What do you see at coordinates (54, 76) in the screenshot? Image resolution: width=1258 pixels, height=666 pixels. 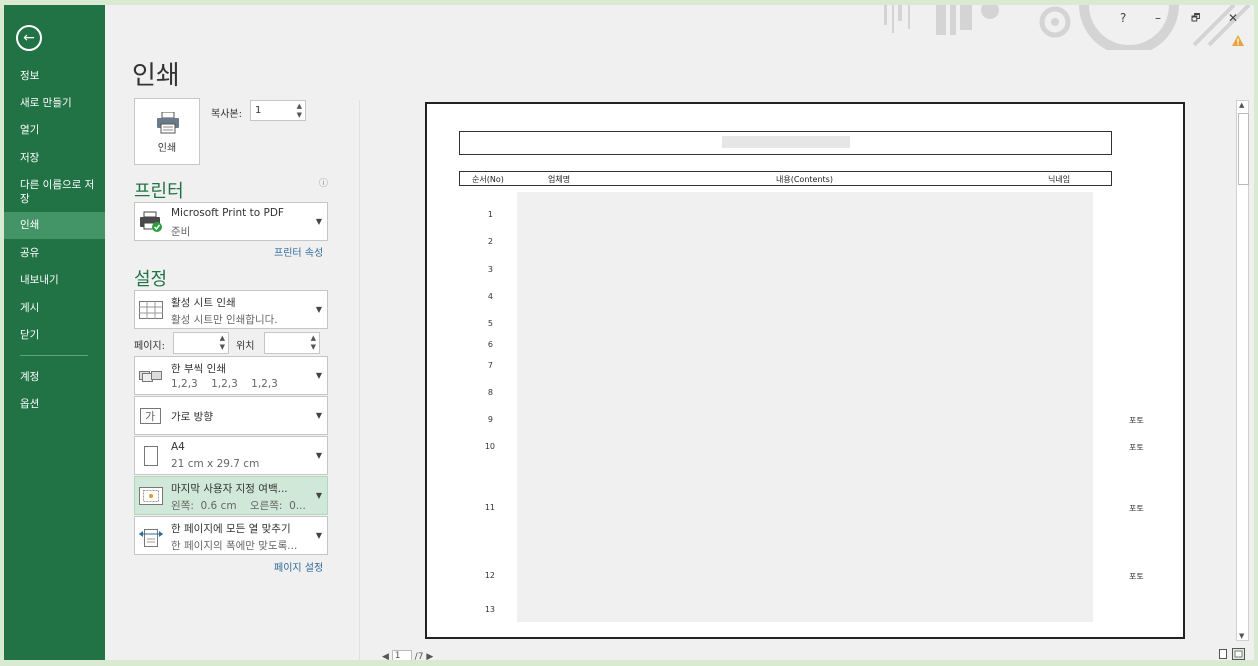 I see `sidebar-item-info: 정보` at bounding box center [54, 76].